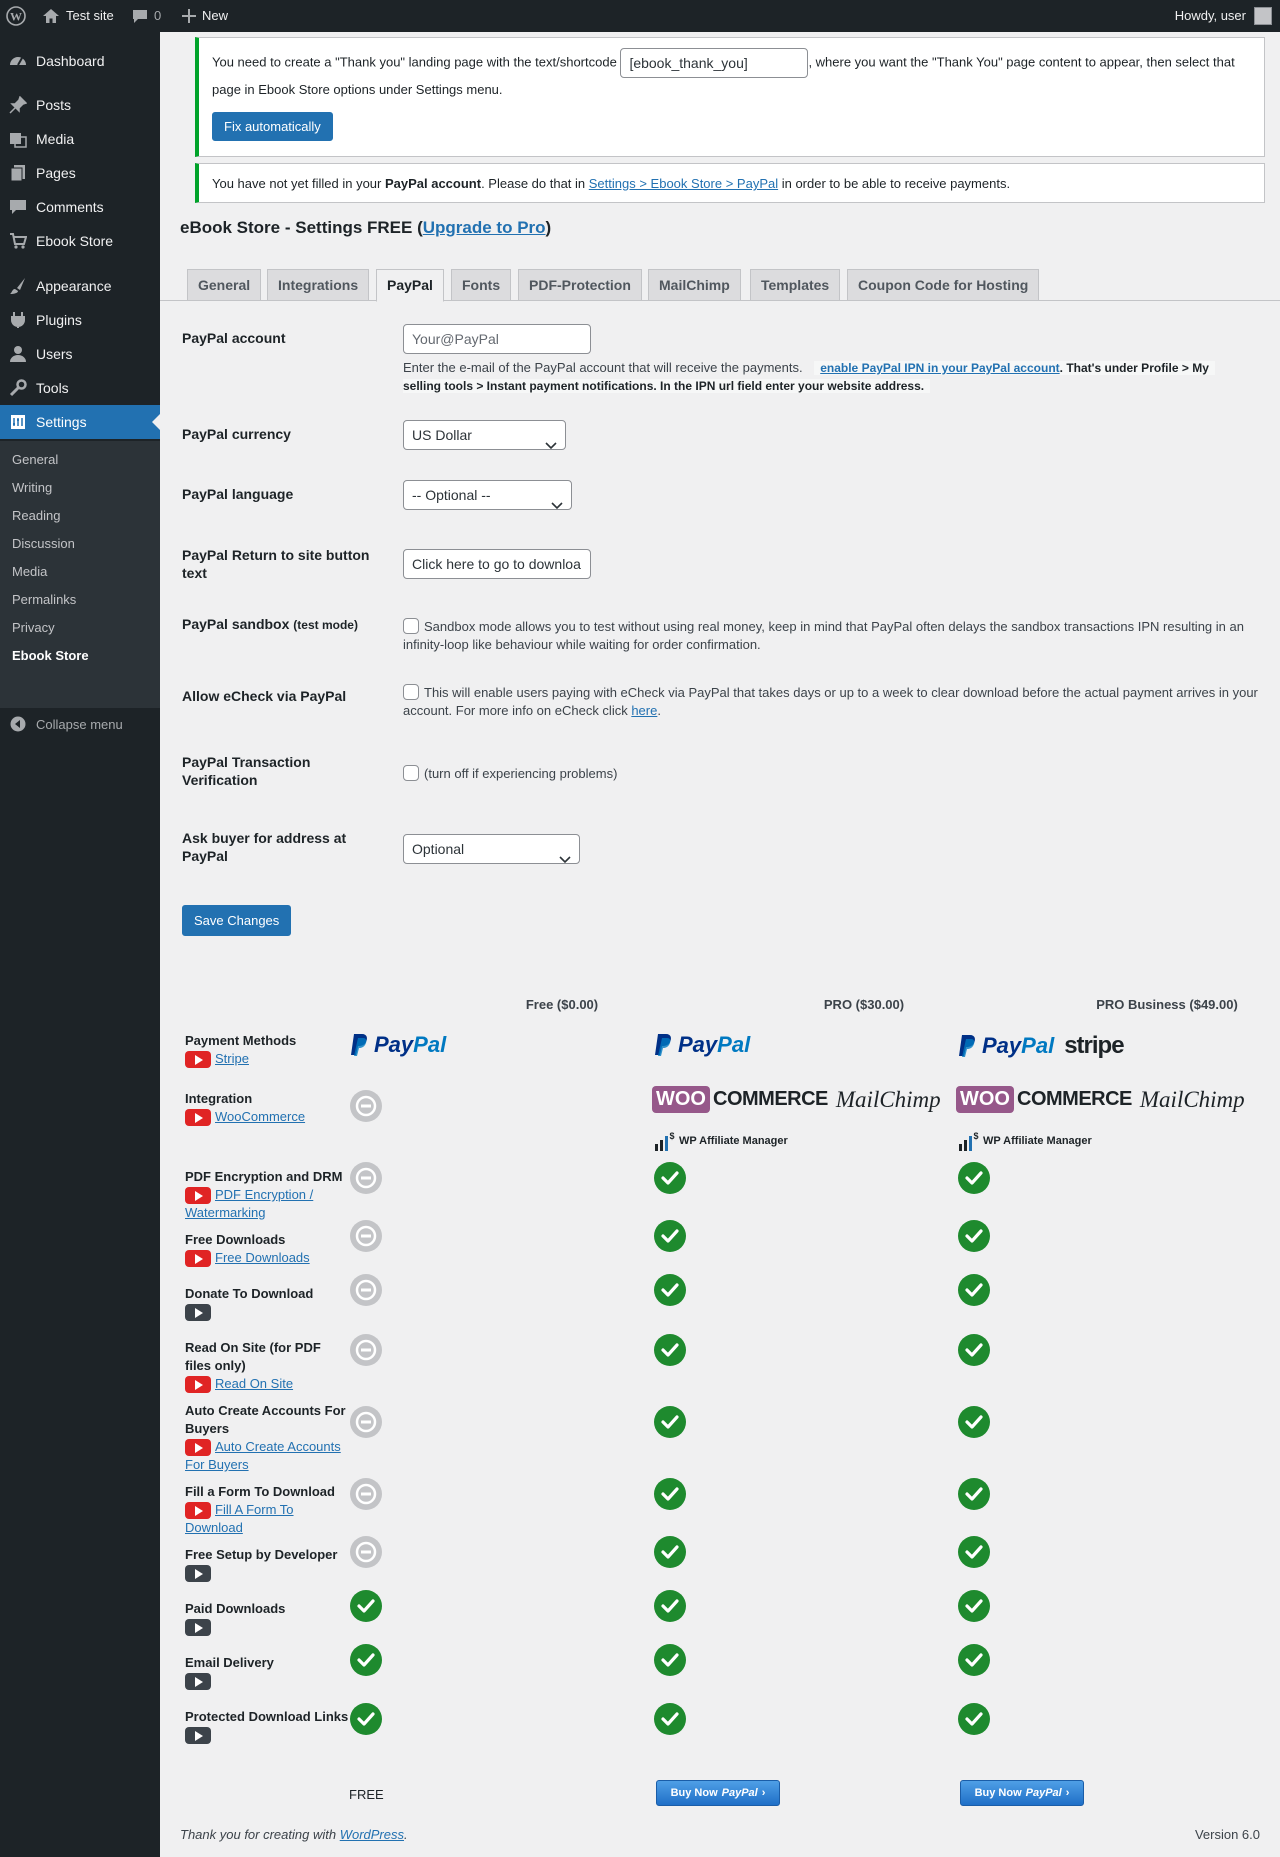 This screenshot has height=1857, width=1280. I want to click on tab-general: General, so click(224, 285).